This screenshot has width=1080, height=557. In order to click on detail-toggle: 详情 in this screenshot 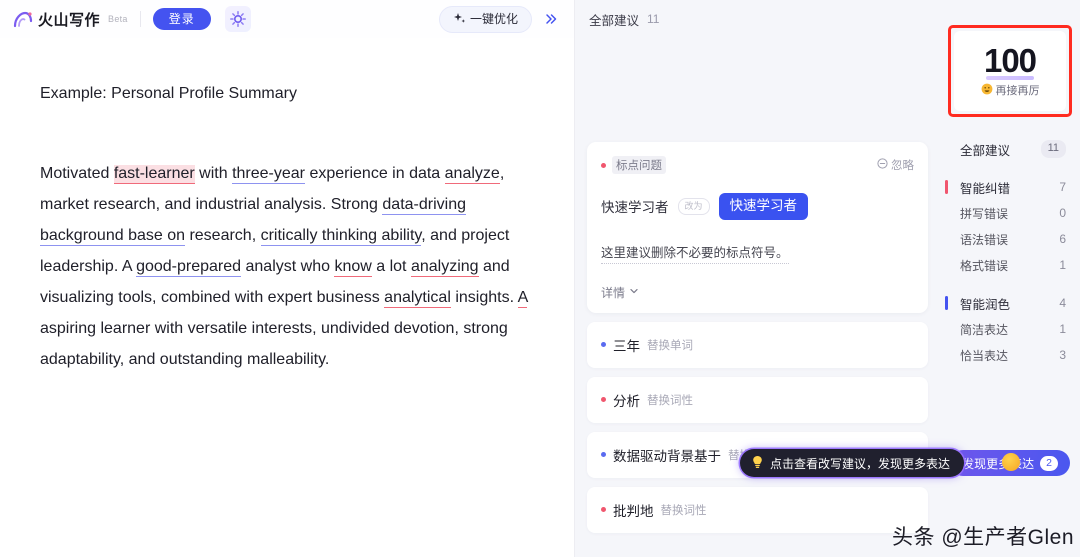, I will do `click(757, 292)`.